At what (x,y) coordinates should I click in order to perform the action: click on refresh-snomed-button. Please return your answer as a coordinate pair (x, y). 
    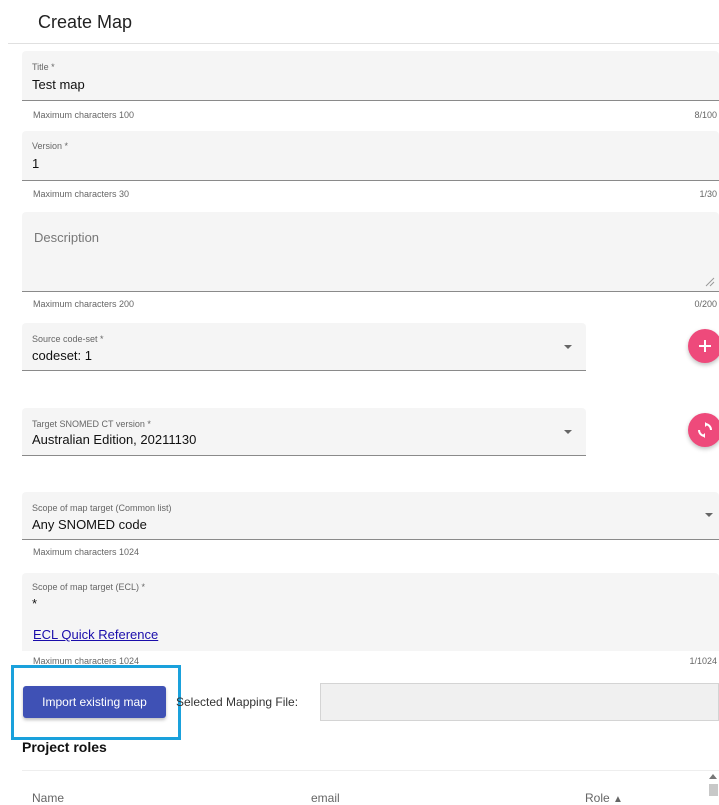
    Looking at the image, I should click on (703, 430).